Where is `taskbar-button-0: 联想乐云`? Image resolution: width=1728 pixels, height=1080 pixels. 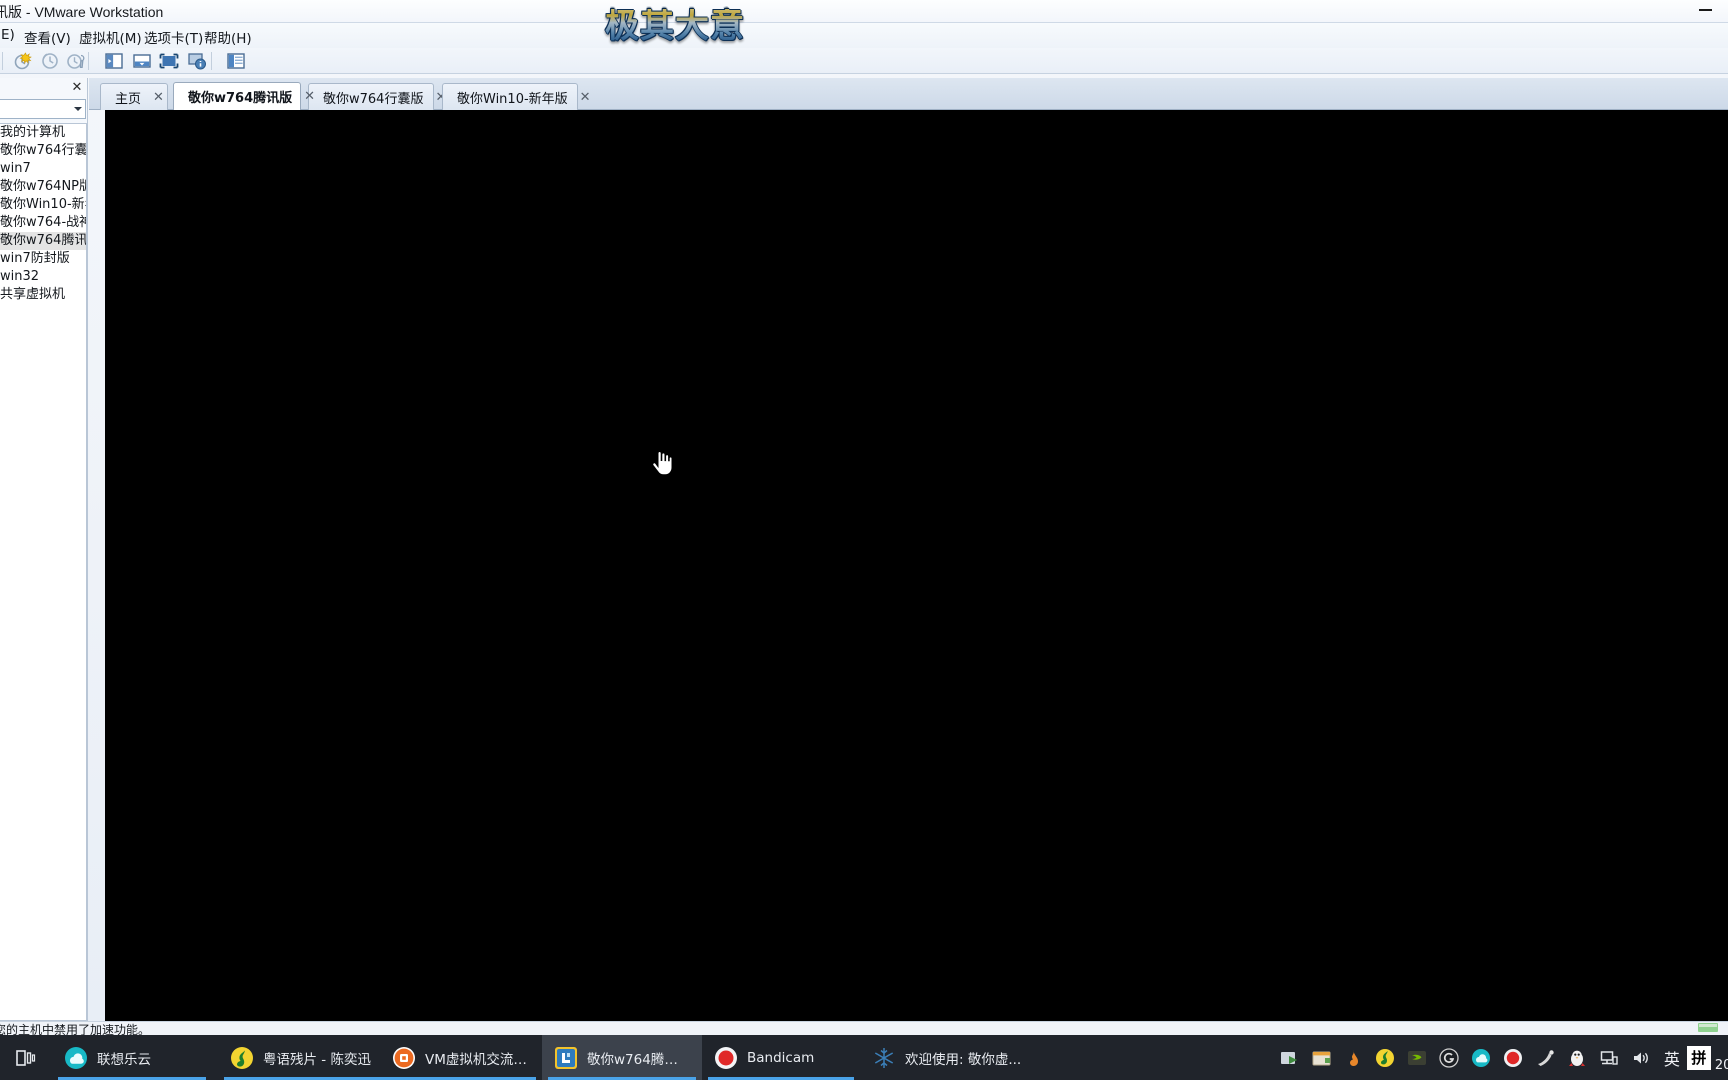 taskbar-button-0: 联想乐云 is located at coordinates (132, 1057).